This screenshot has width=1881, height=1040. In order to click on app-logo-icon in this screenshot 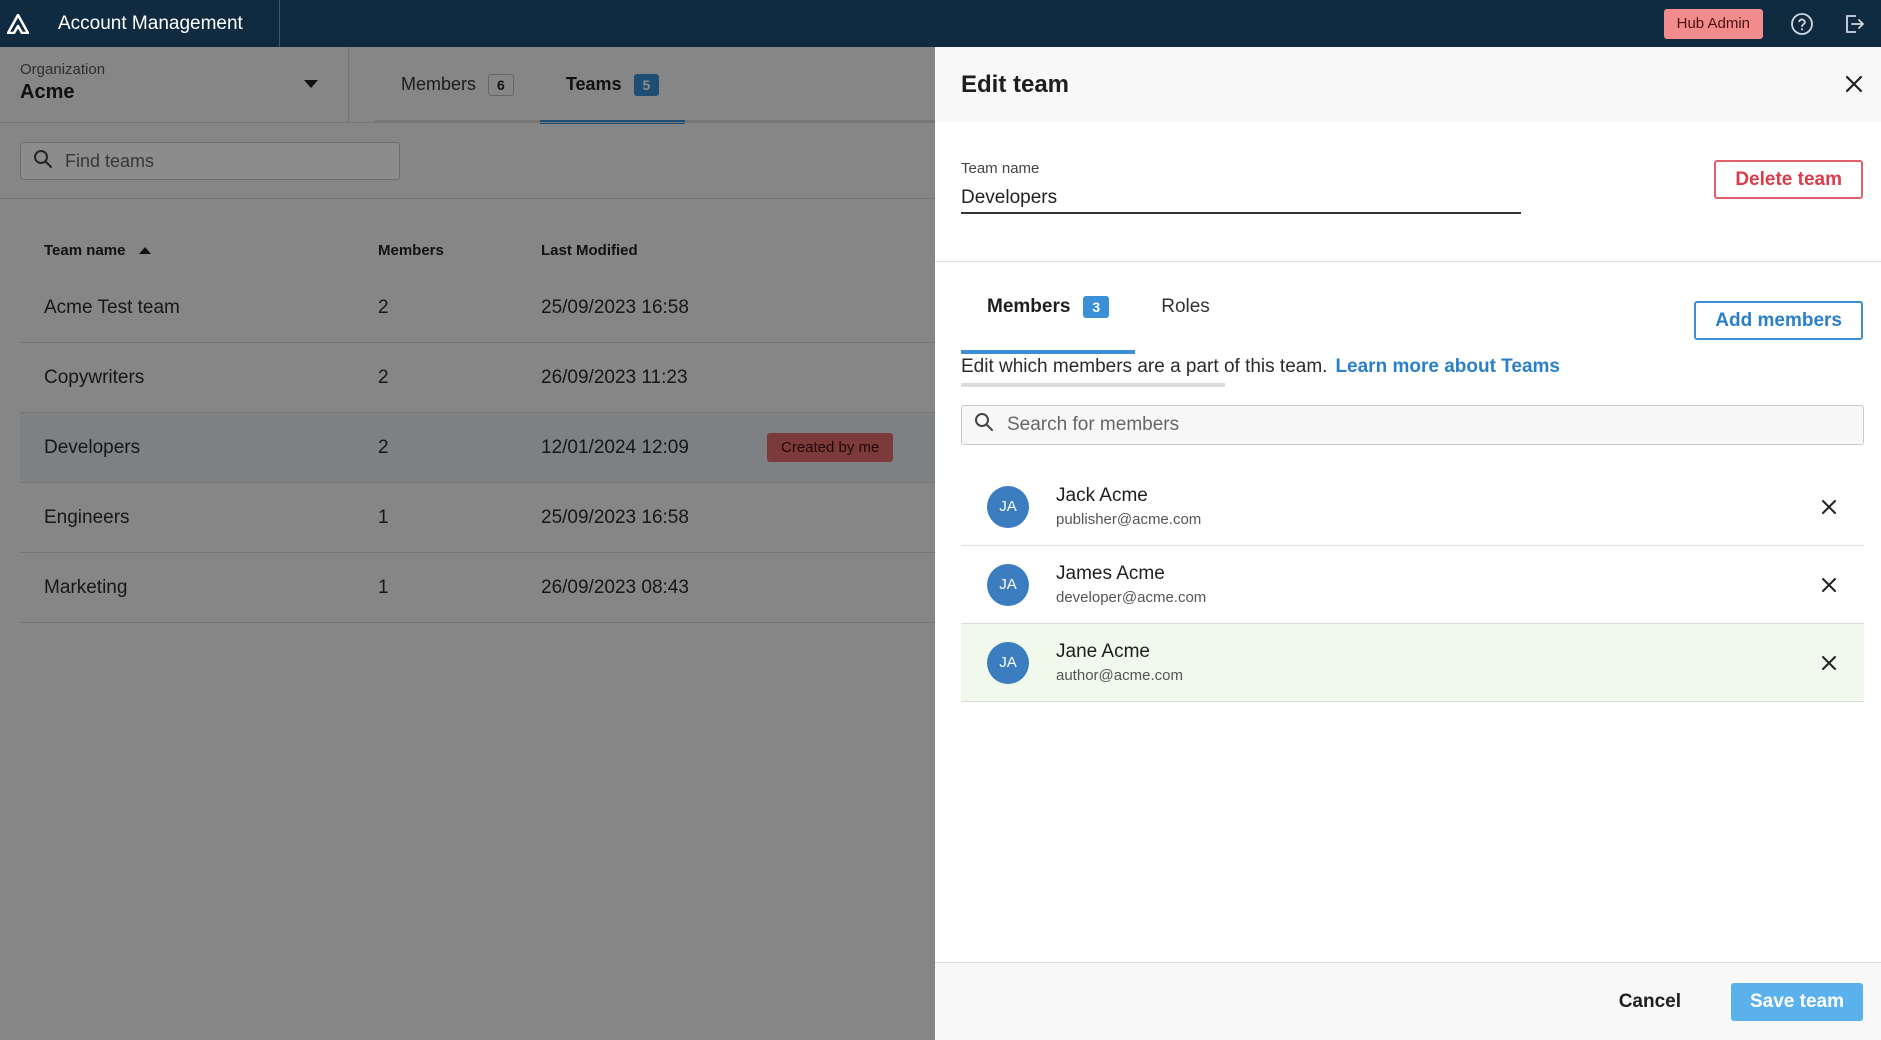, I will do `click(18, 23)`.